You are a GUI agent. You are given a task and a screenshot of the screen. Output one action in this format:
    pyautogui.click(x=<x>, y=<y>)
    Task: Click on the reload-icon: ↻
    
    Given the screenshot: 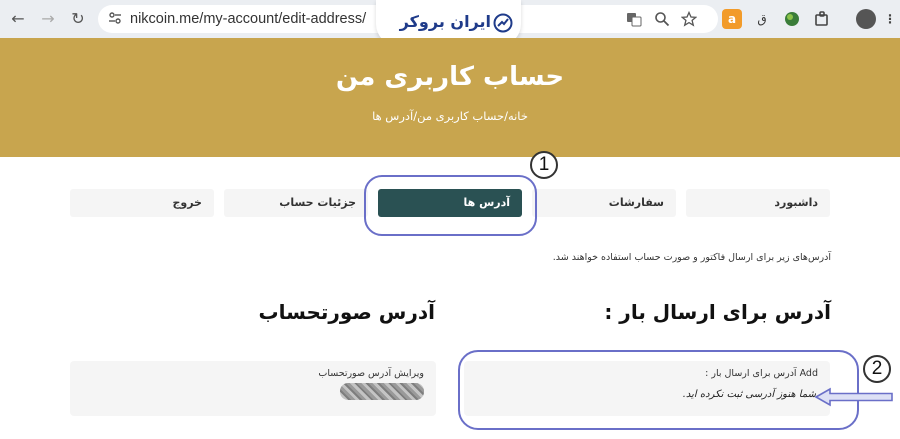 What is the action you would take?
    pyautogui.click(x=78, y=19)
    